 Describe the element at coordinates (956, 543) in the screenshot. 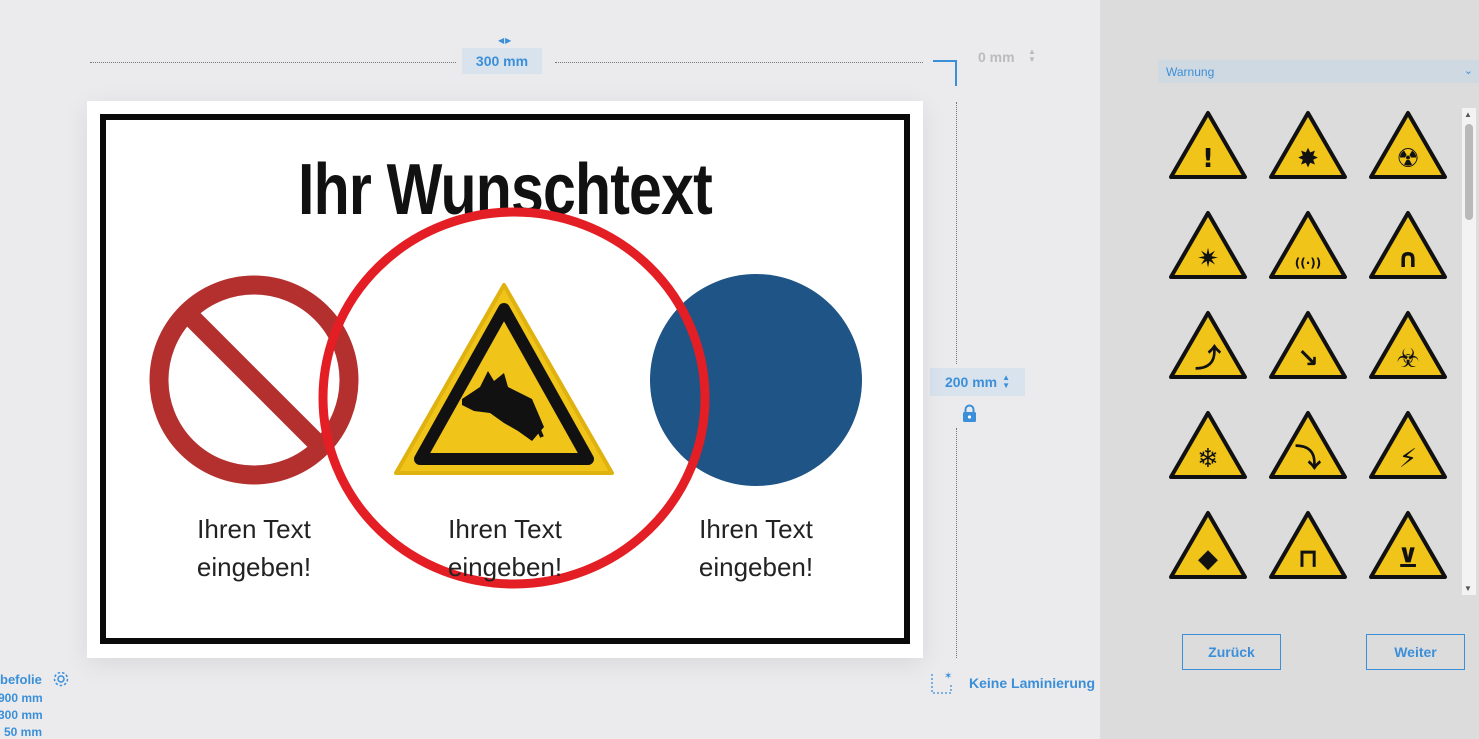

I see `height-ruler-bottom` at that location.